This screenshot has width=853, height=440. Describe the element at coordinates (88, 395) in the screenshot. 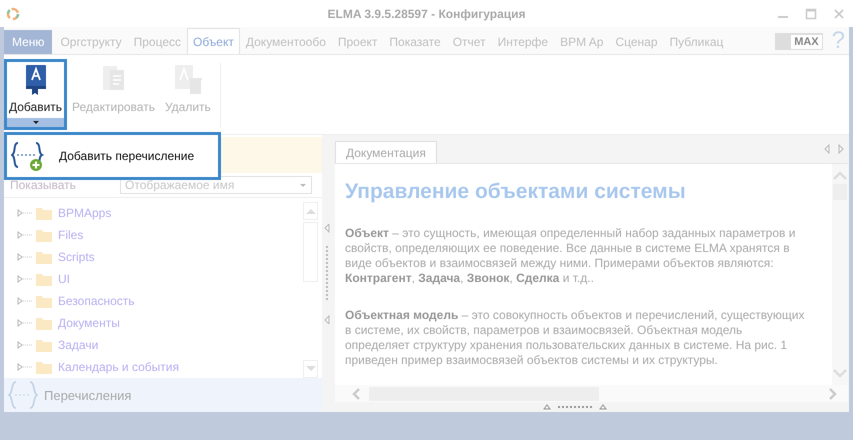

I see `section-title: Перечисления` at that location.